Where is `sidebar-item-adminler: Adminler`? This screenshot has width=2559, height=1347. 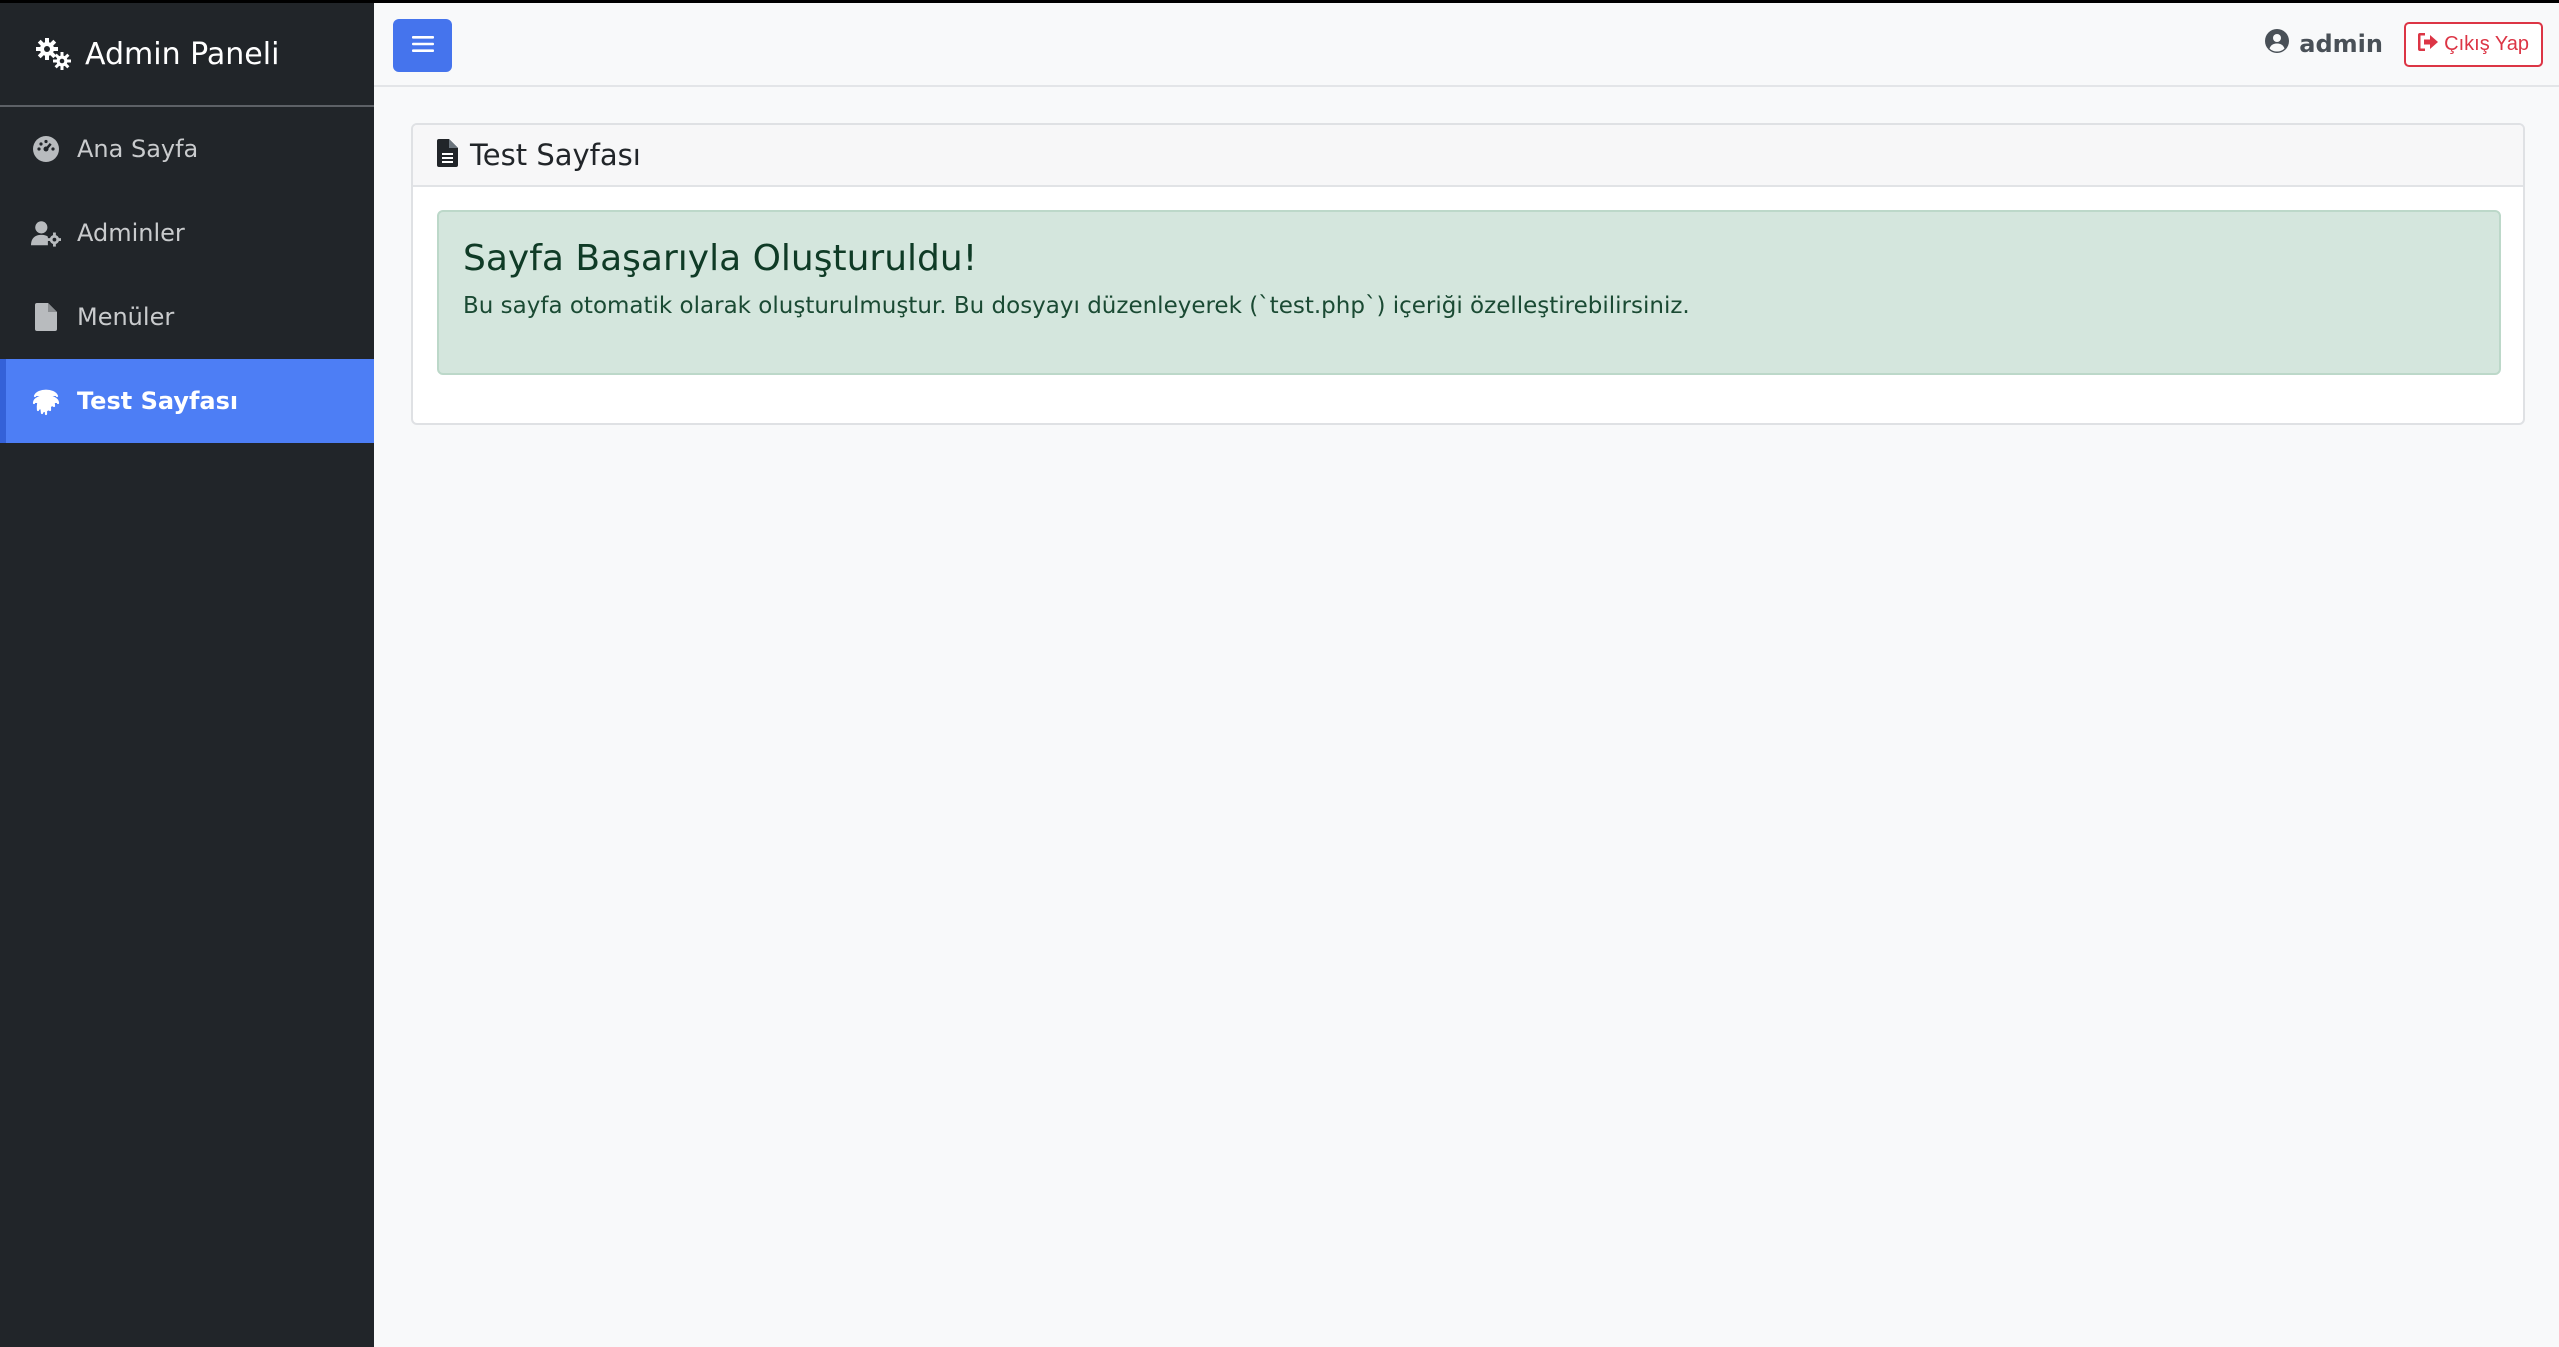 sidebar-item-adminler: Adminler is located at coordinates (187, 233).